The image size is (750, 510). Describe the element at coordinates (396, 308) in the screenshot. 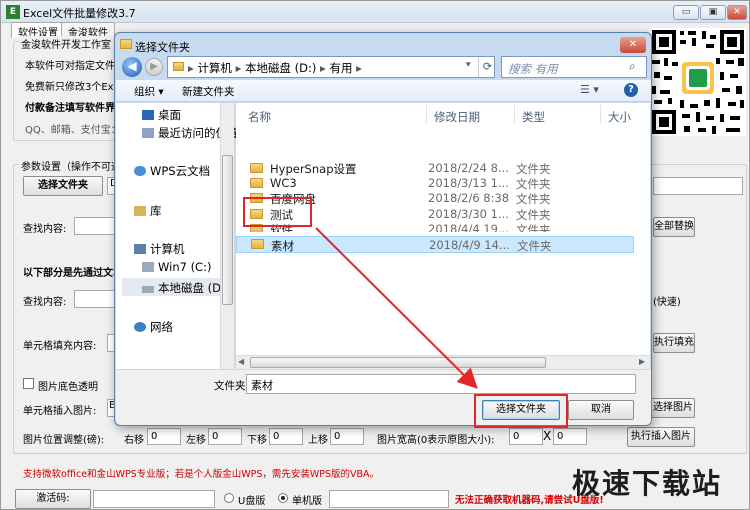

I see `annotation-arrow` at that location.